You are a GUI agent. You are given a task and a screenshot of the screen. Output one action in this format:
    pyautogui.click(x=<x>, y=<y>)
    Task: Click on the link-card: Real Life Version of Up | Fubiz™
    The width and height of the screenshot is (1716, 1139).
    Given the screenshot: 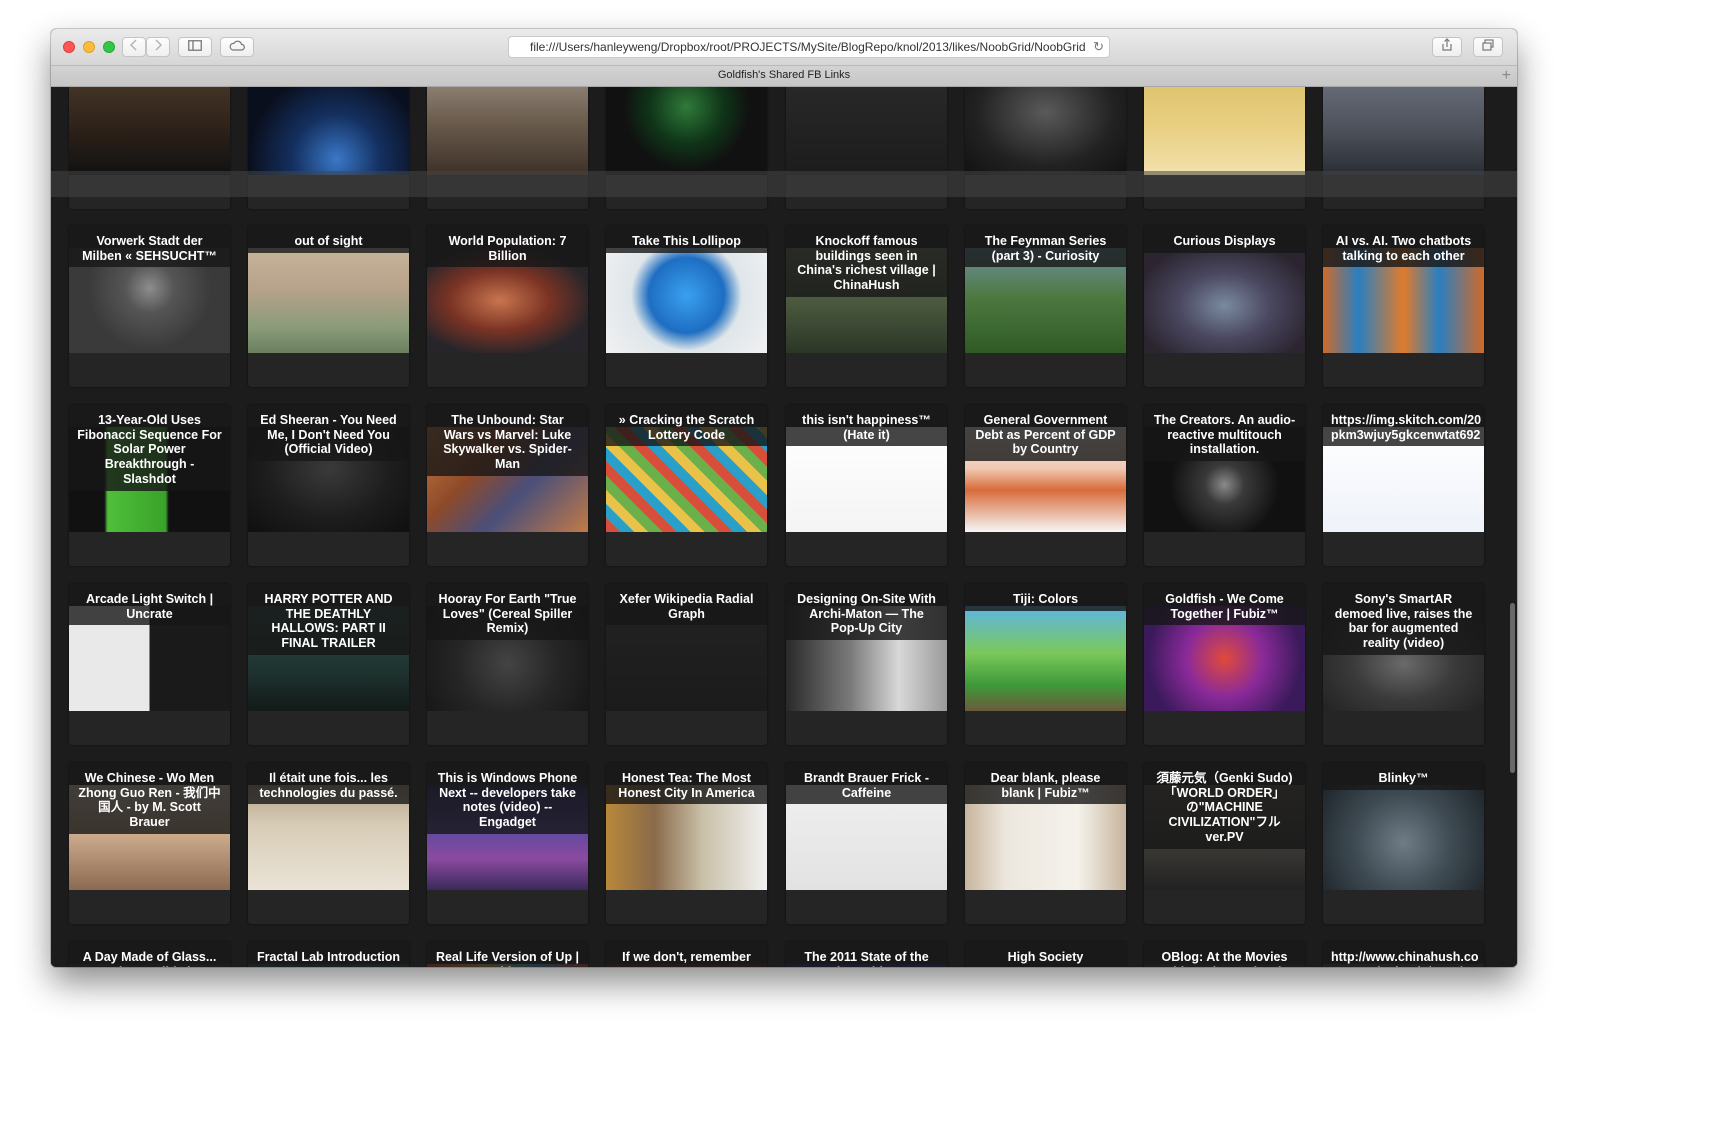 What is the action you would take?
    pyautogui.click(x=507, y=954)
    